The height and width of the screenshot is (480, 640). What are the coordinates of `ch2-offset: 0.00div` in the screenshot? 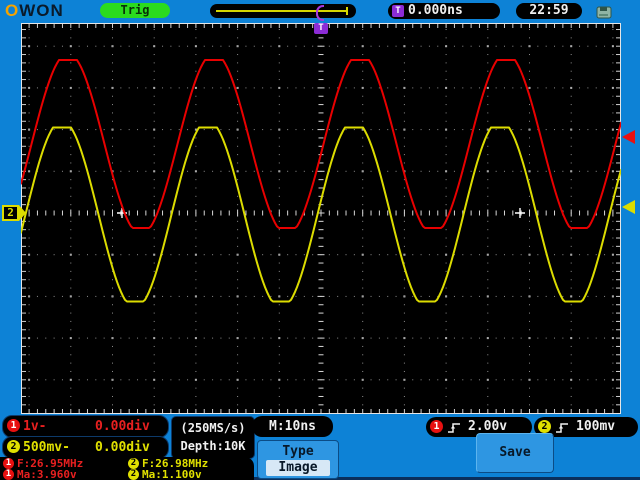 It's located at (122, 447).